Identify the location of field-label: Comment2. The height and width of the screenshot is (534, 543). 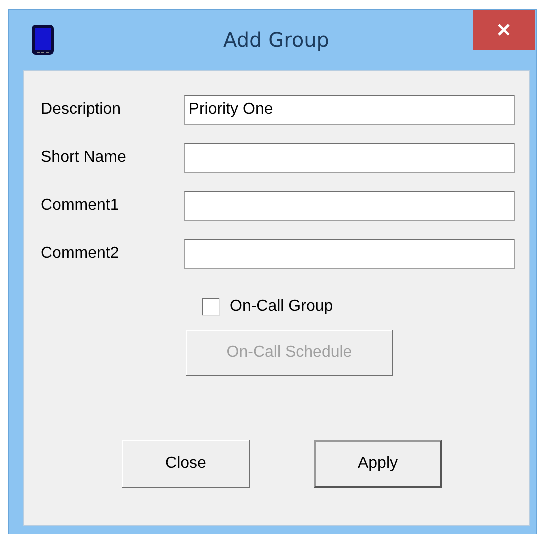
(80, 254).